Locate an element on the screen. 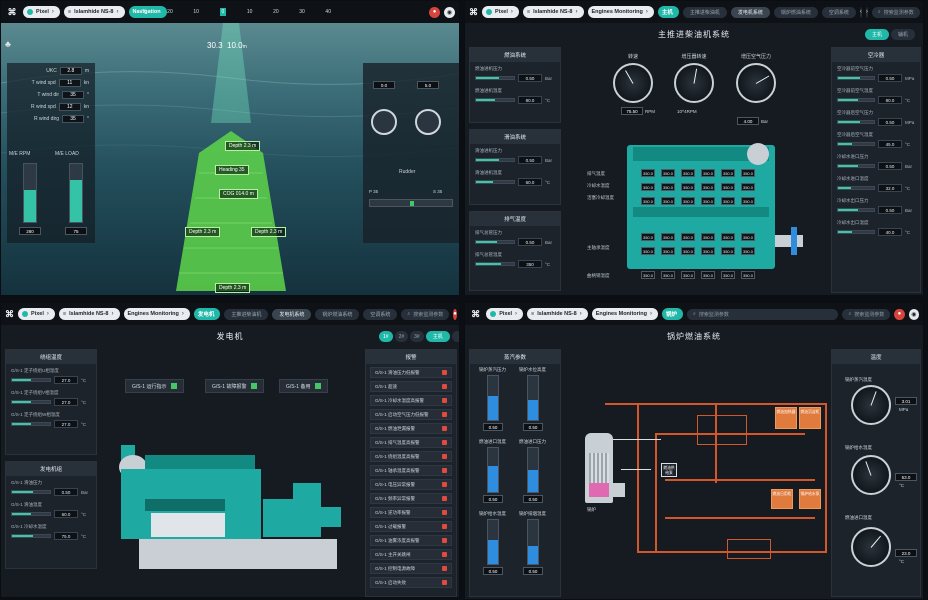  fuel-heater-box: 燃油加热器 is located at coordinates (786, 418).